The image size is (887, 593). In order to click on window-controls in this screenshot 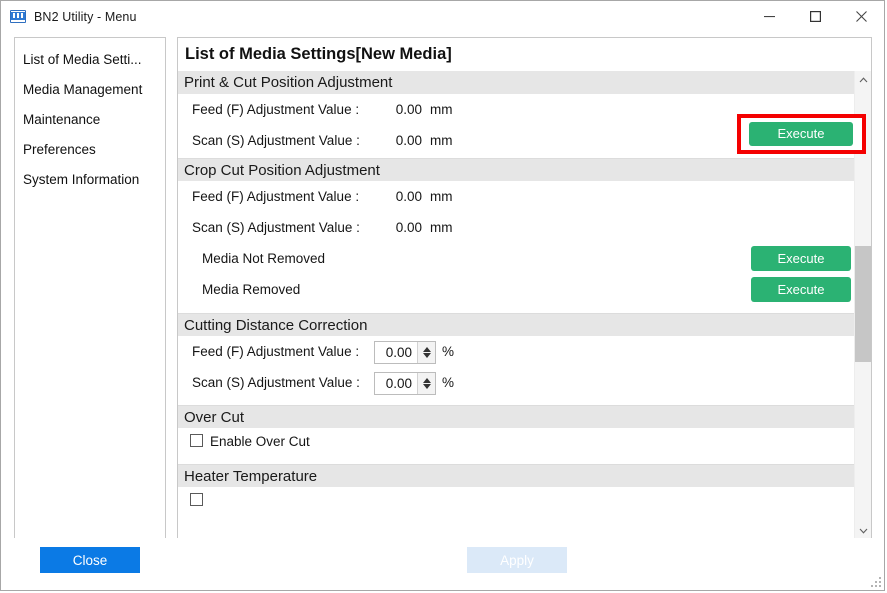, I will do `click(815, 16)`.